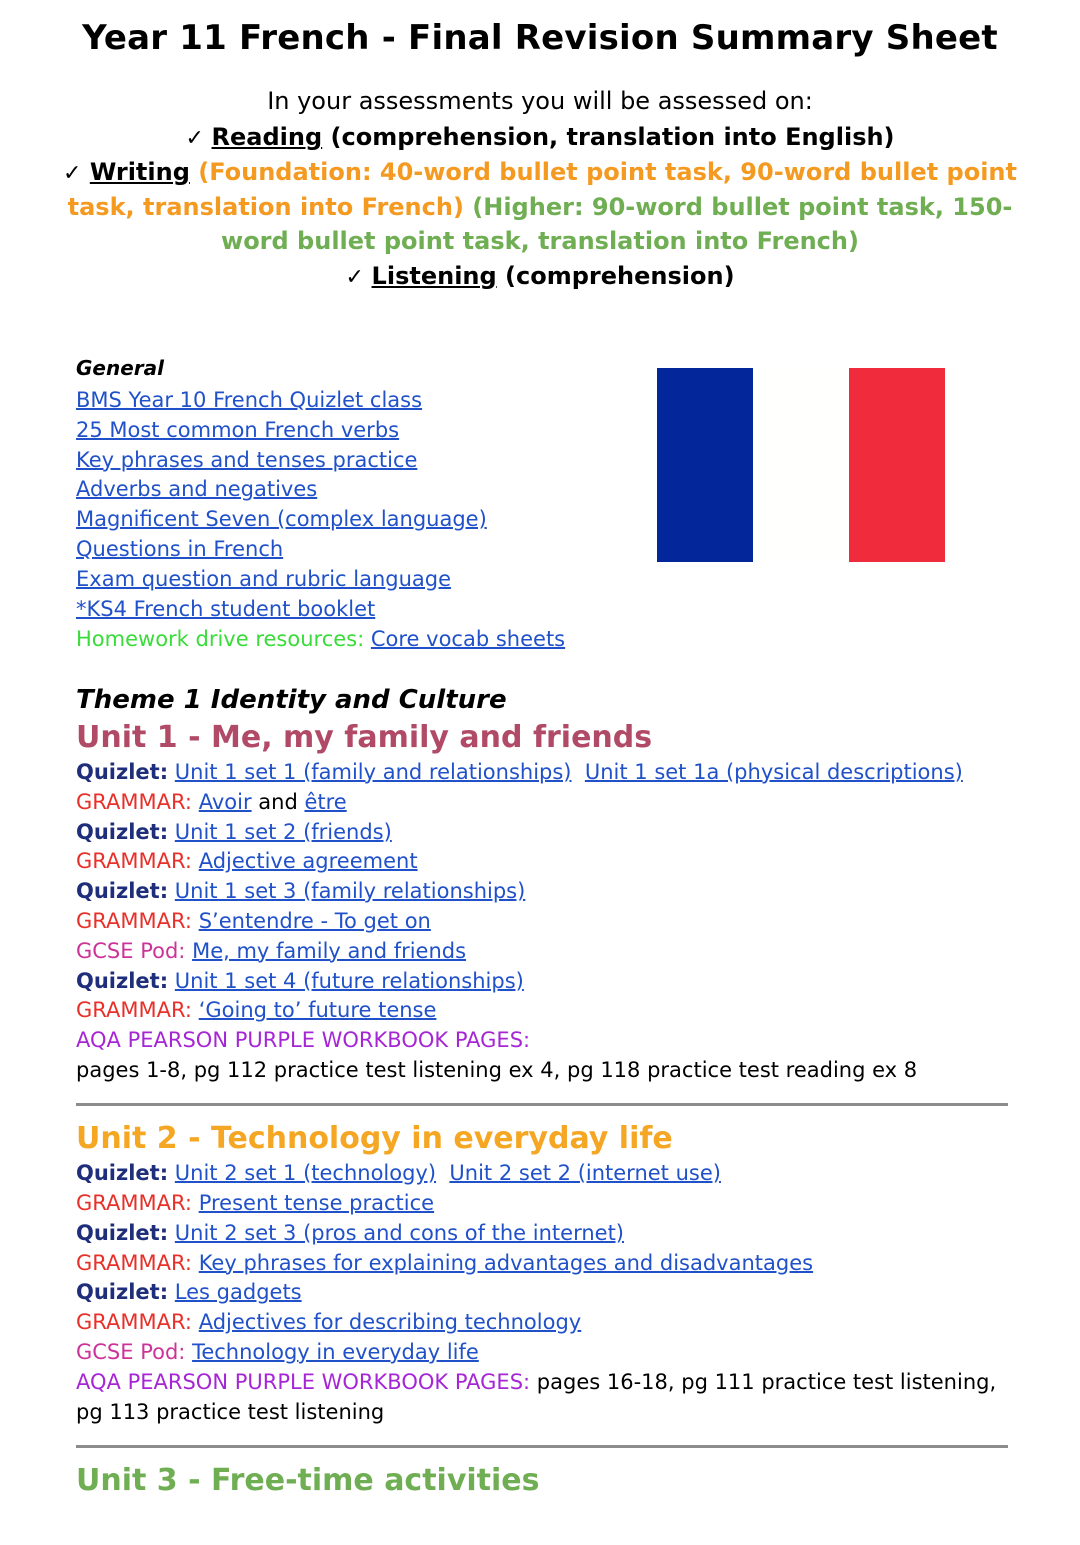  Describe the element at coordinates (303, 1381) in the screenshot. I see `row-label-aqa: AQA PEARSON PURPLE WORKBOOK PAGES:` at that location.